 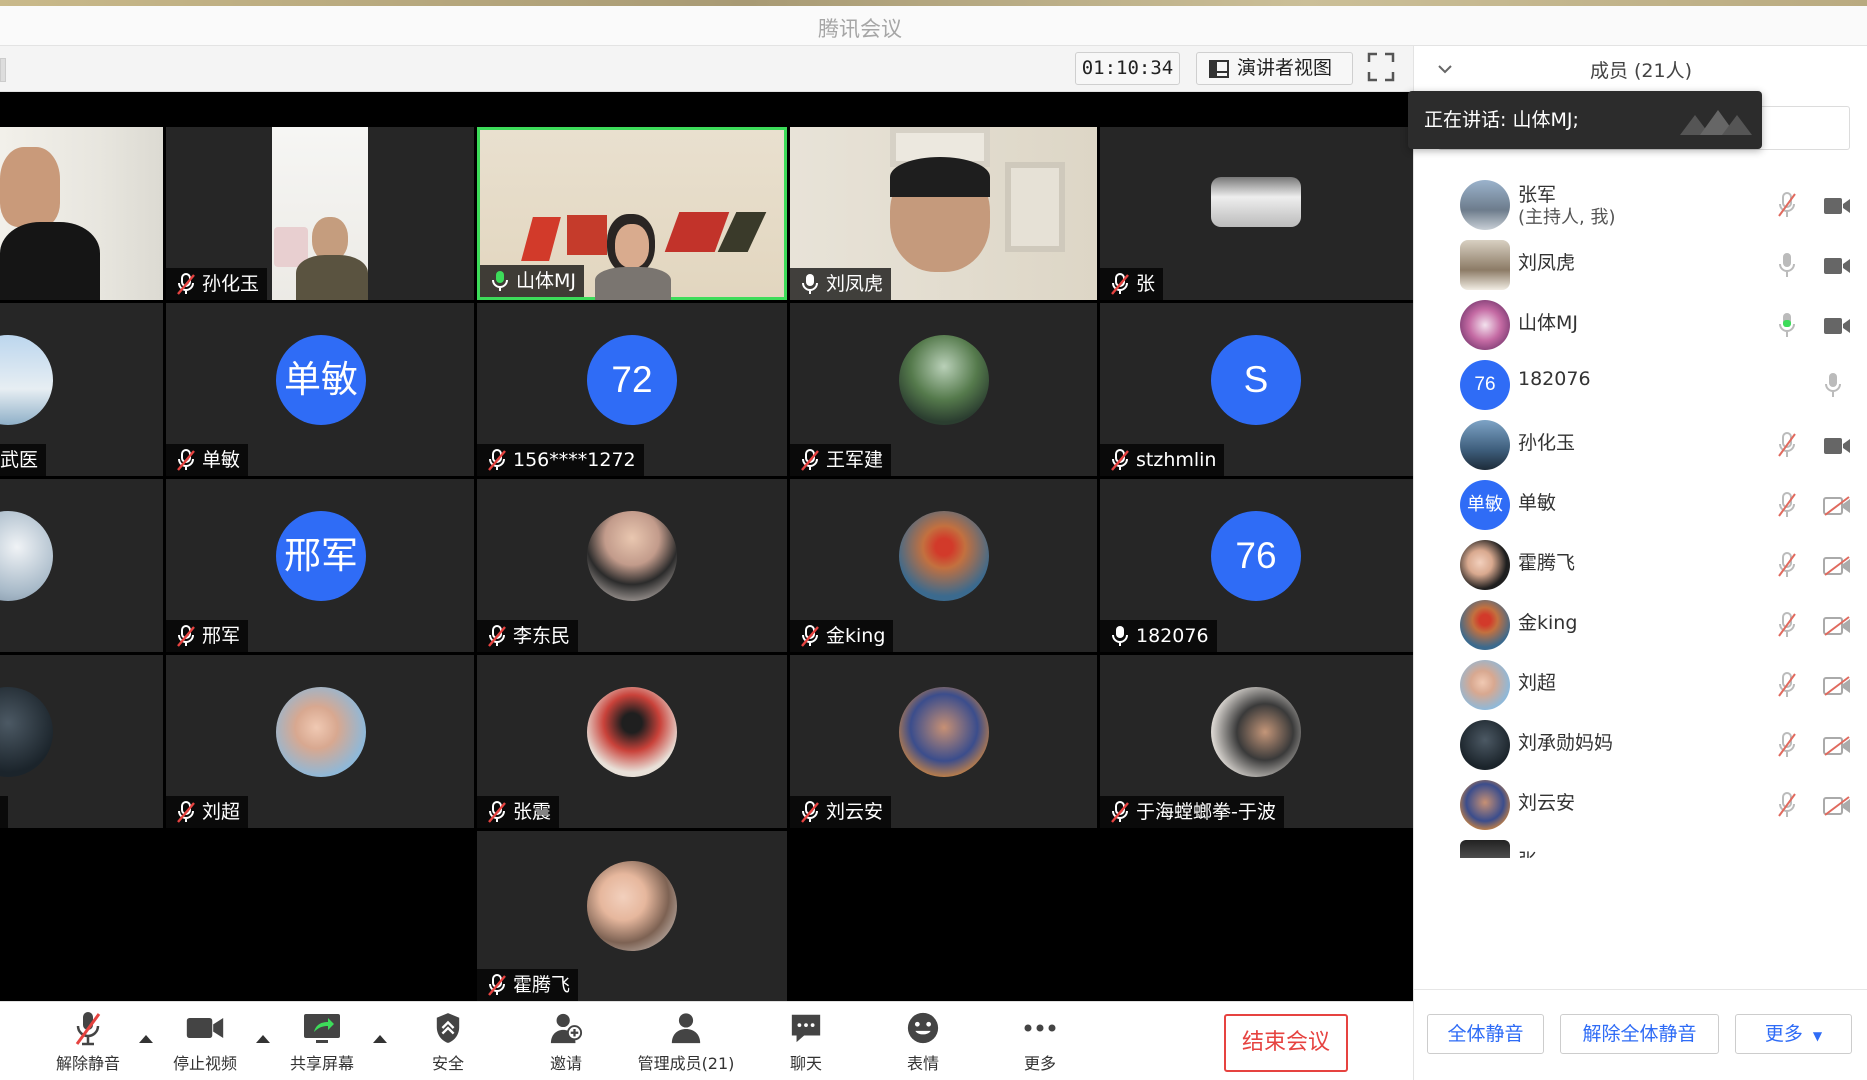 What do you see at coordinates (1639, 500) in the screenshot?
I see `member-row: 单敏 单敏` at bounding box center [1639, 500].